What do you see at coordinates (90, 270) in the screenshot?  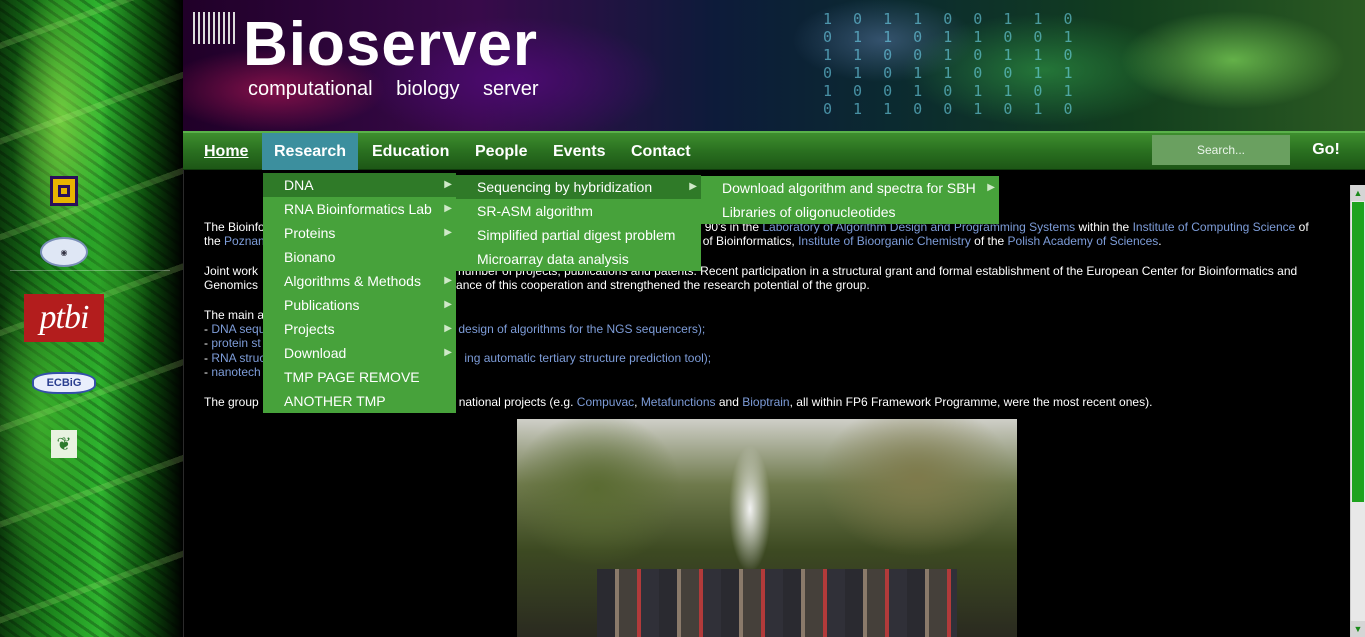 I see `sidebar-divider` at bounding box center [90, 270].